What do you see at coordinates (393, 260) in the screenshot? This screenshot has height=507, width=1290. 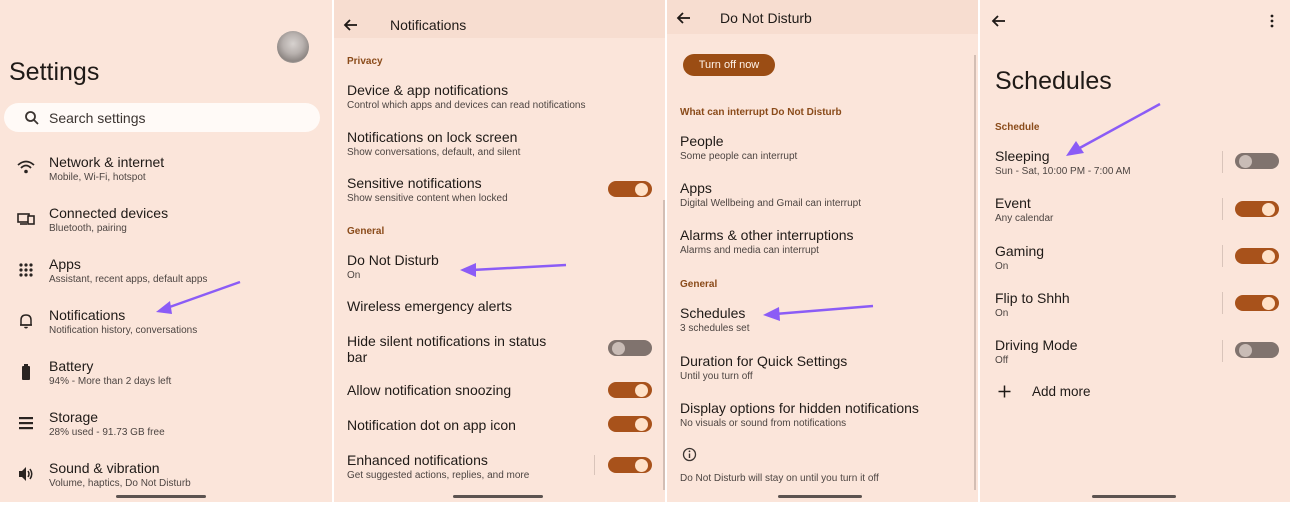 I see `setting-title: Do Not Disturb` at bounding box center [393, 260].